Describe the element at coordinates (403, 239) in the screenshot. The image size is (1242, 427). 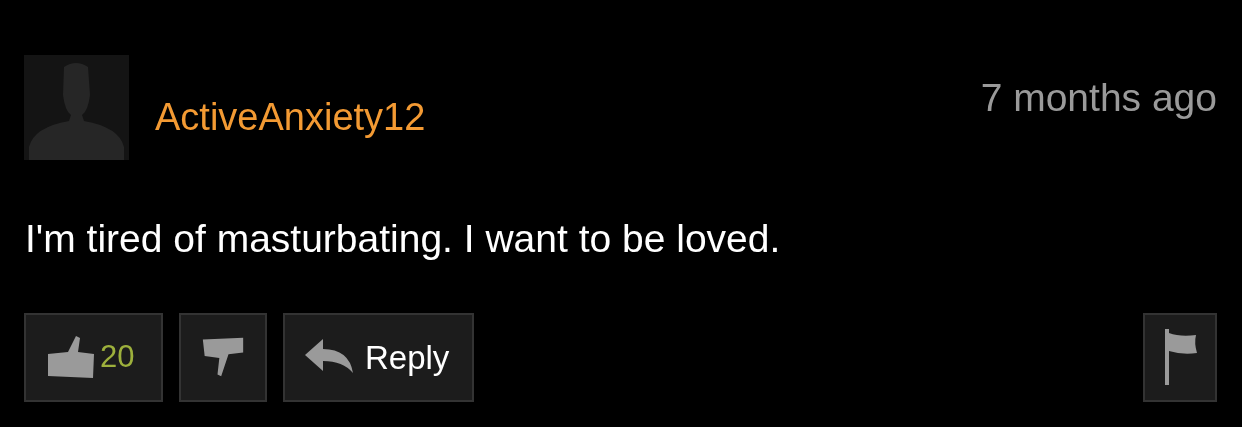
I see `comment-text: I'm tired of masturbating. I want to be loved.` at that location.